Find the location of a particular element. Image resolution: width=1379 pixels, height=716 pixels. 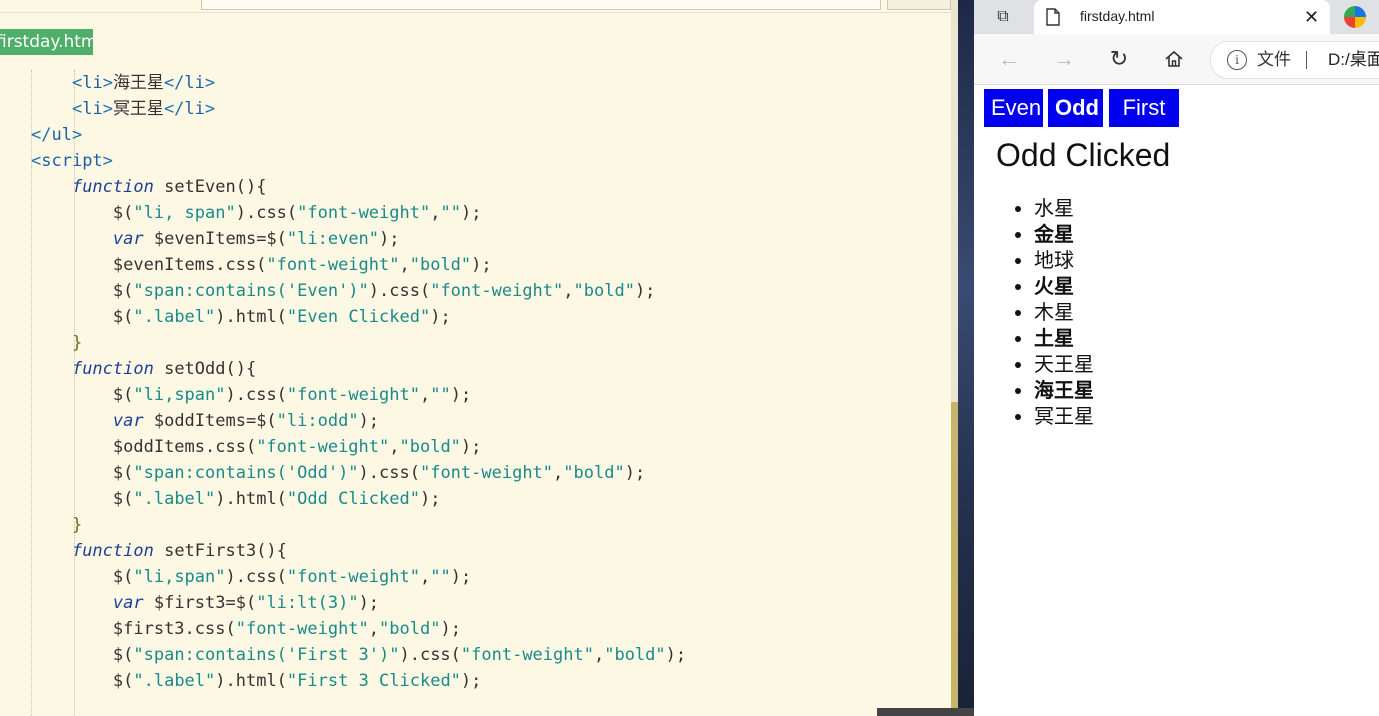

code-line: var $evenItems=$("li:even"); is located at coordinates (475, 239).